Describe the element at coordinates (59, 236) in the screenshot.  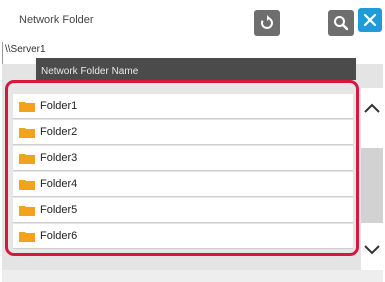
I see `folder-label: Folder6` at that location.